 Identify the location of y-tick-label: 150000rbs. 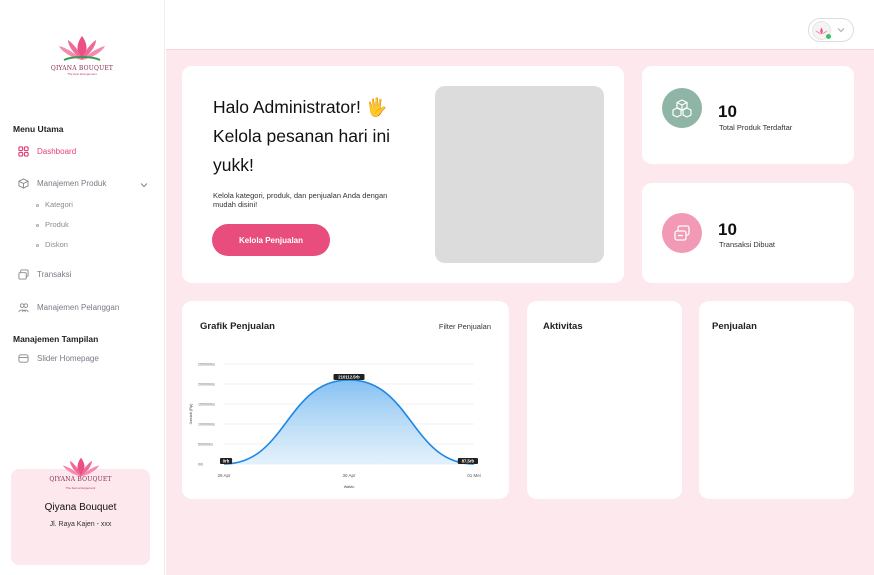
(206, 405).